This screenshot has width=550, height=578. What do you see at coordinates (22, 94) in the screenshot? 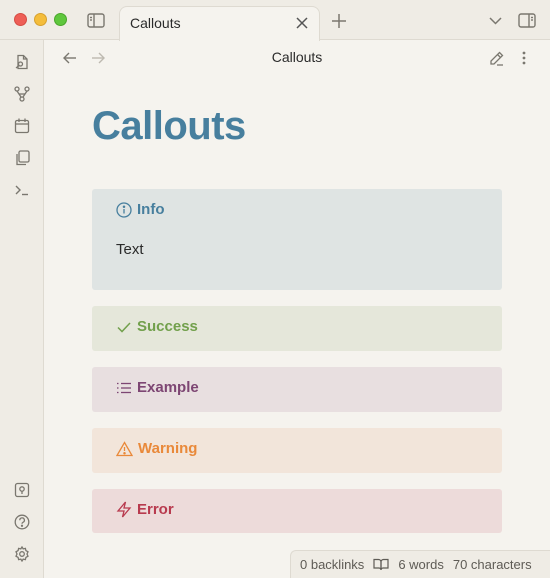
I see `graph-view-icon` at bounding box center [22, 94].